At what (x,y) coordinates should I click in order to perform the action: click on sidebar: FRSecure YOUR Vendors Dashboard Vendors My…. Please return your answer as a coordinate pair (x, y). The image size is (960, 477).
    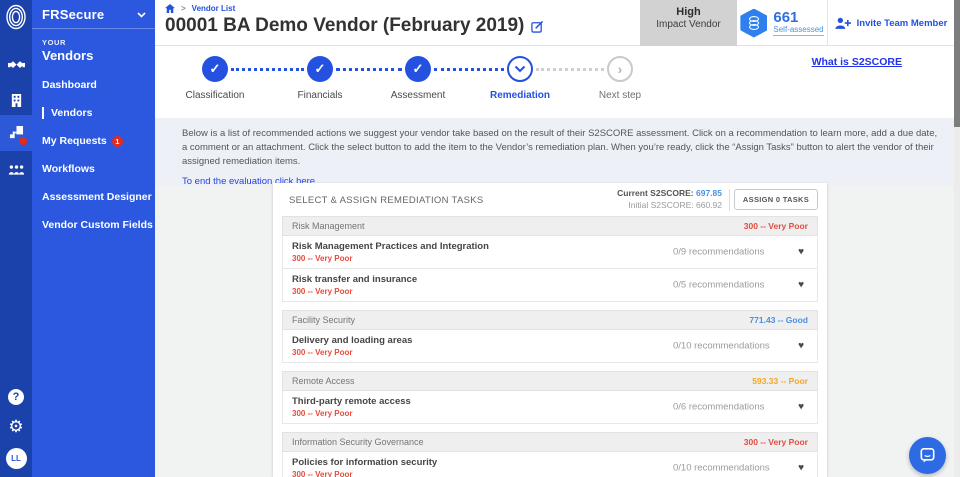
    Looking at the image, I should click on (93, 238).